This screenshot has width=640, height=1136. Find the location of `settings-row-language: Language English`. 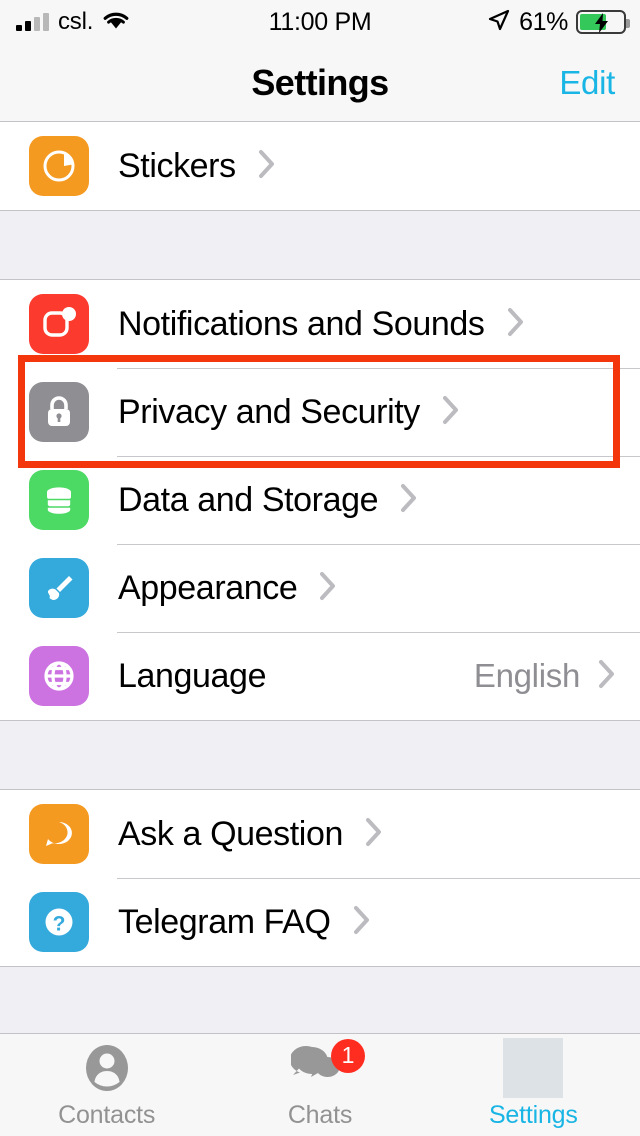

settings-row-language: Language English is located at coordinates (320, 676).